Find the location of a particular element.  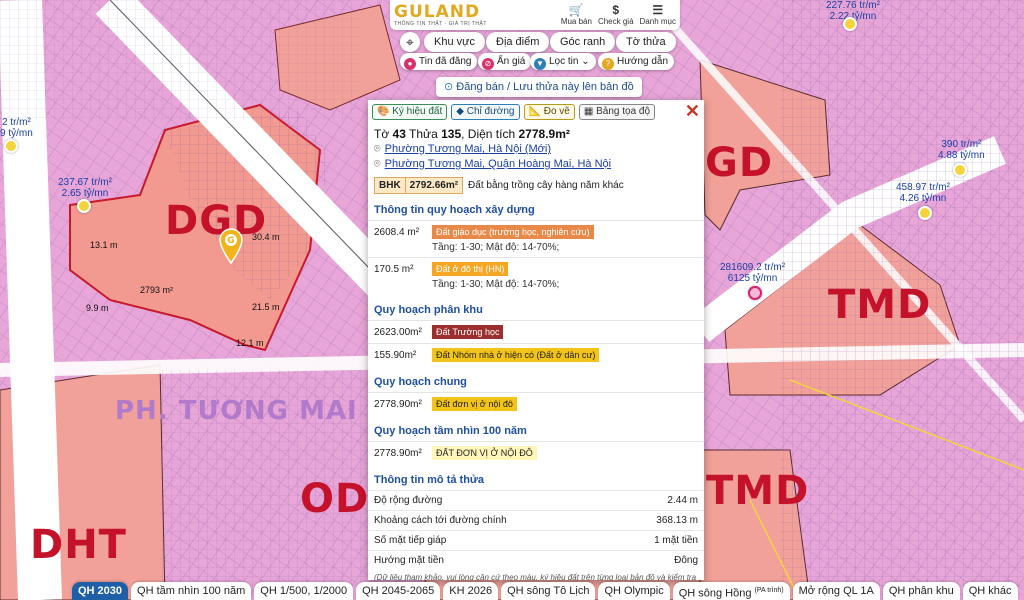

directions-button: ◆ Chỉ đường is located at coordinates (485, 112).